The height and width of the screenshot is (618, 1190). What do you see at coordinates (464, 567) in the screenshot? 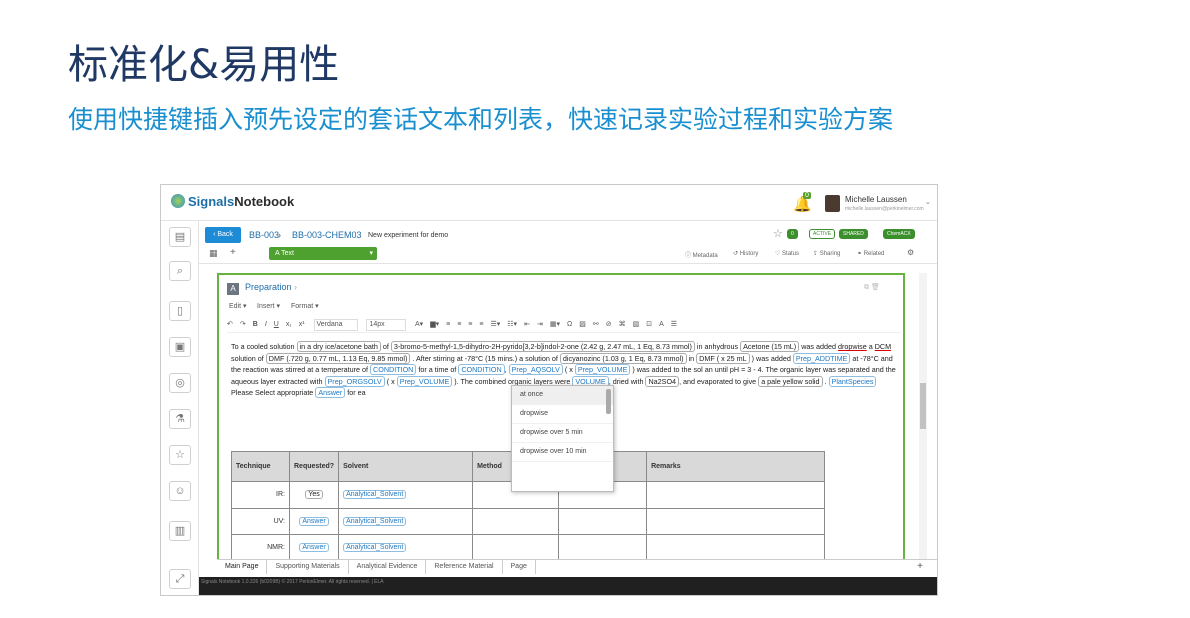
I see `tab-reference-material: Reference Material` at bounding box center [464, 567].